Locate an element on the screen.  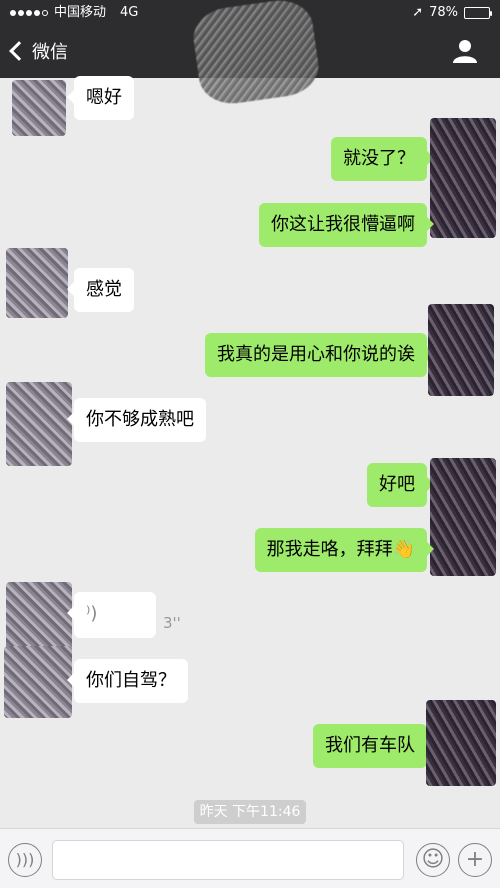
message-text: 就没了？ is located at coordinates (379, 158).